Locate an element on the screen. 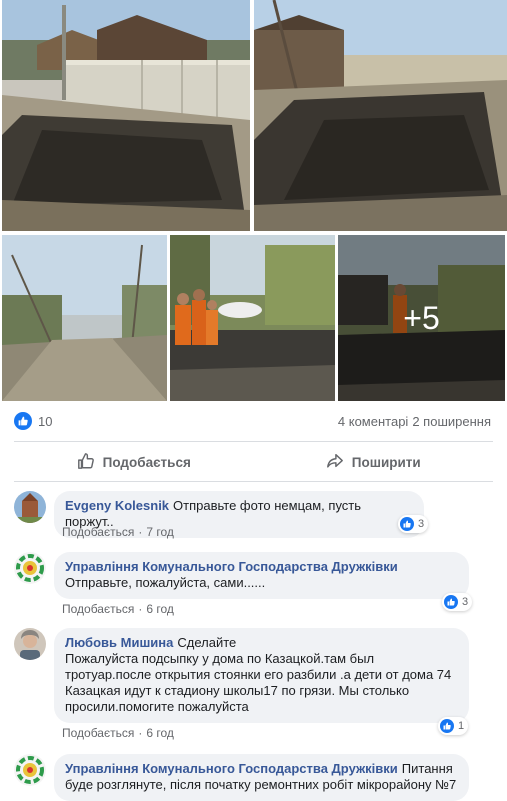 The width and height of the screenshot is (507, 801). comments-count: 4 коментарі is located at coordinates (373, 421).